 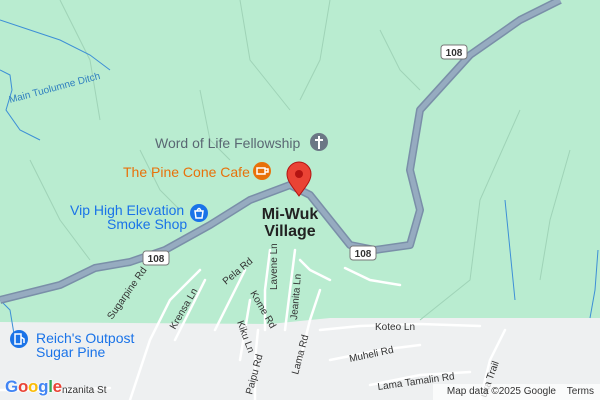 I want to click on road-label: Lavene Ln, so click(x=274, y=266).